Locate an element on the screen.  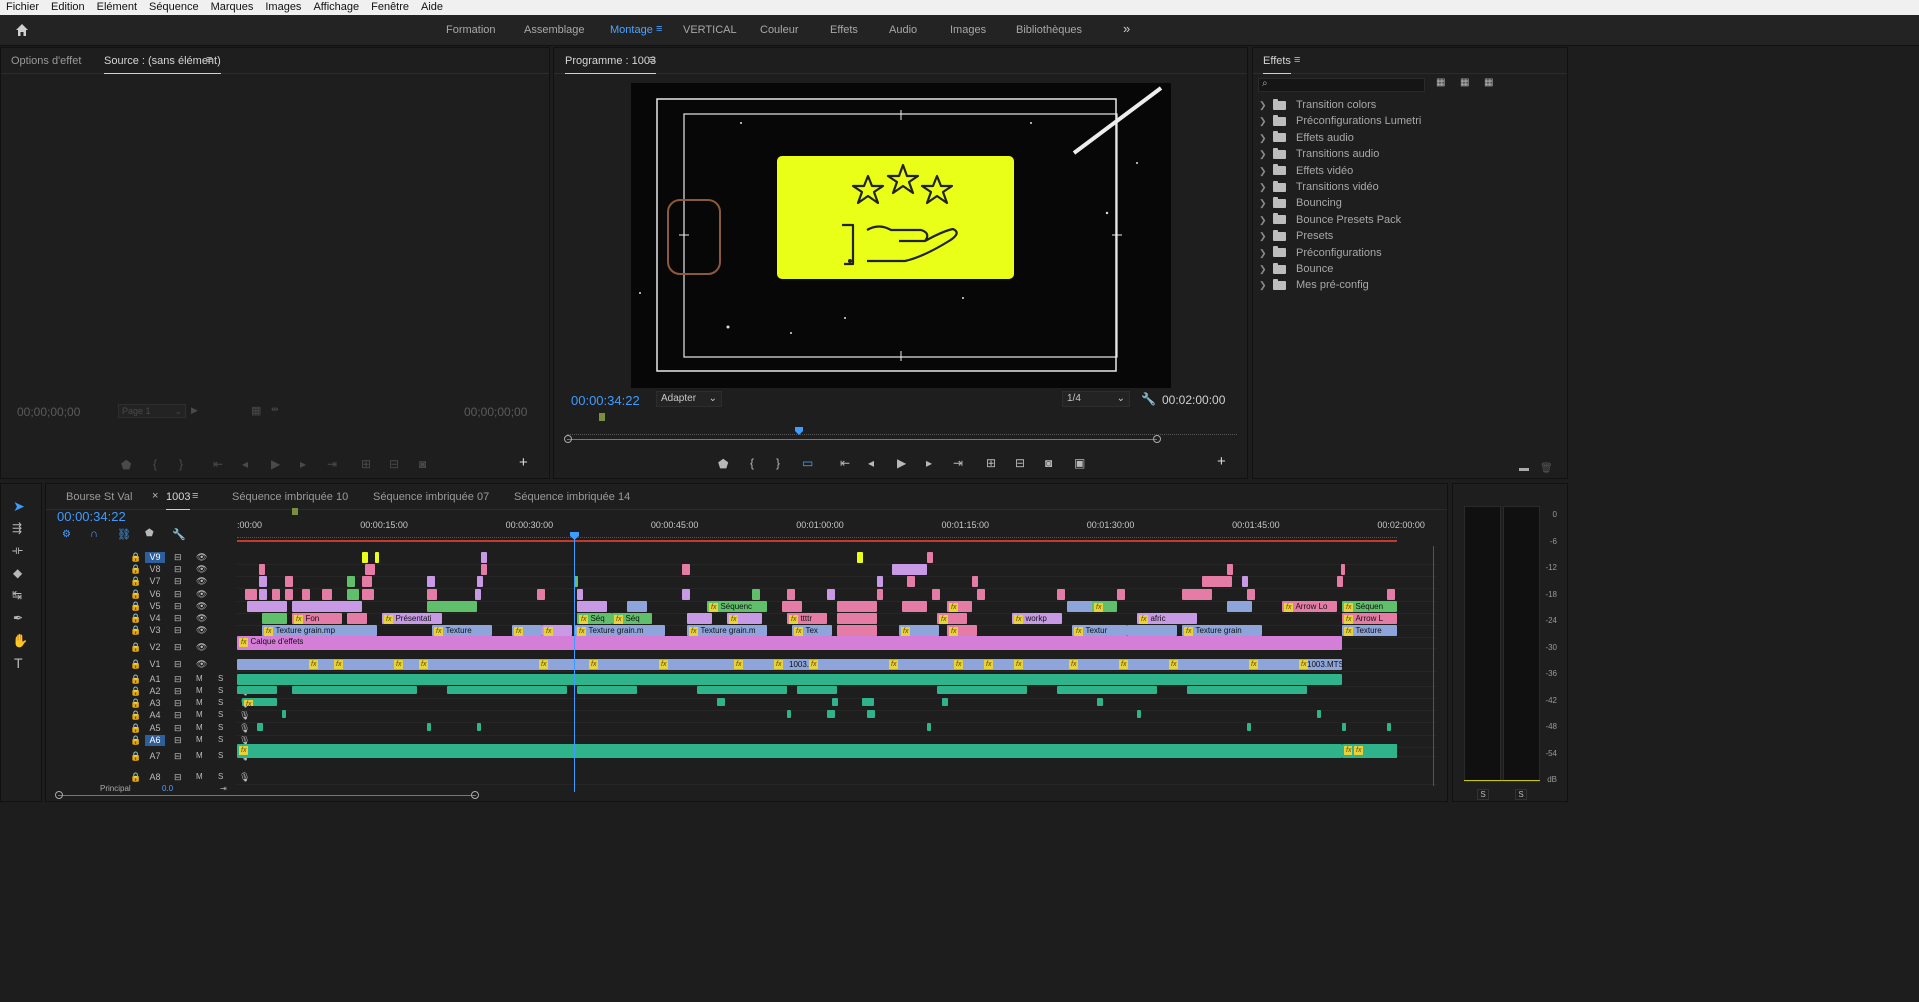
snap-icon: ∩ is located at coordinates (94, 534).